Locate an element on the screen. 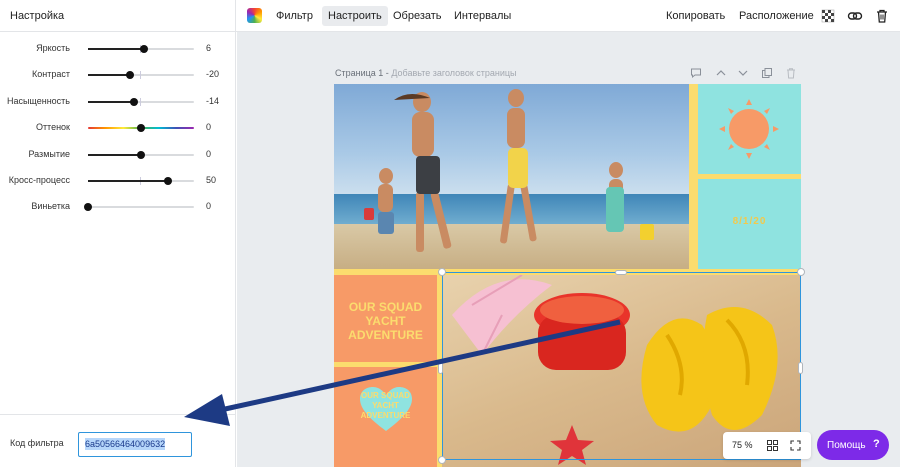  resize-handle-top is located at coordinates (621, 272).